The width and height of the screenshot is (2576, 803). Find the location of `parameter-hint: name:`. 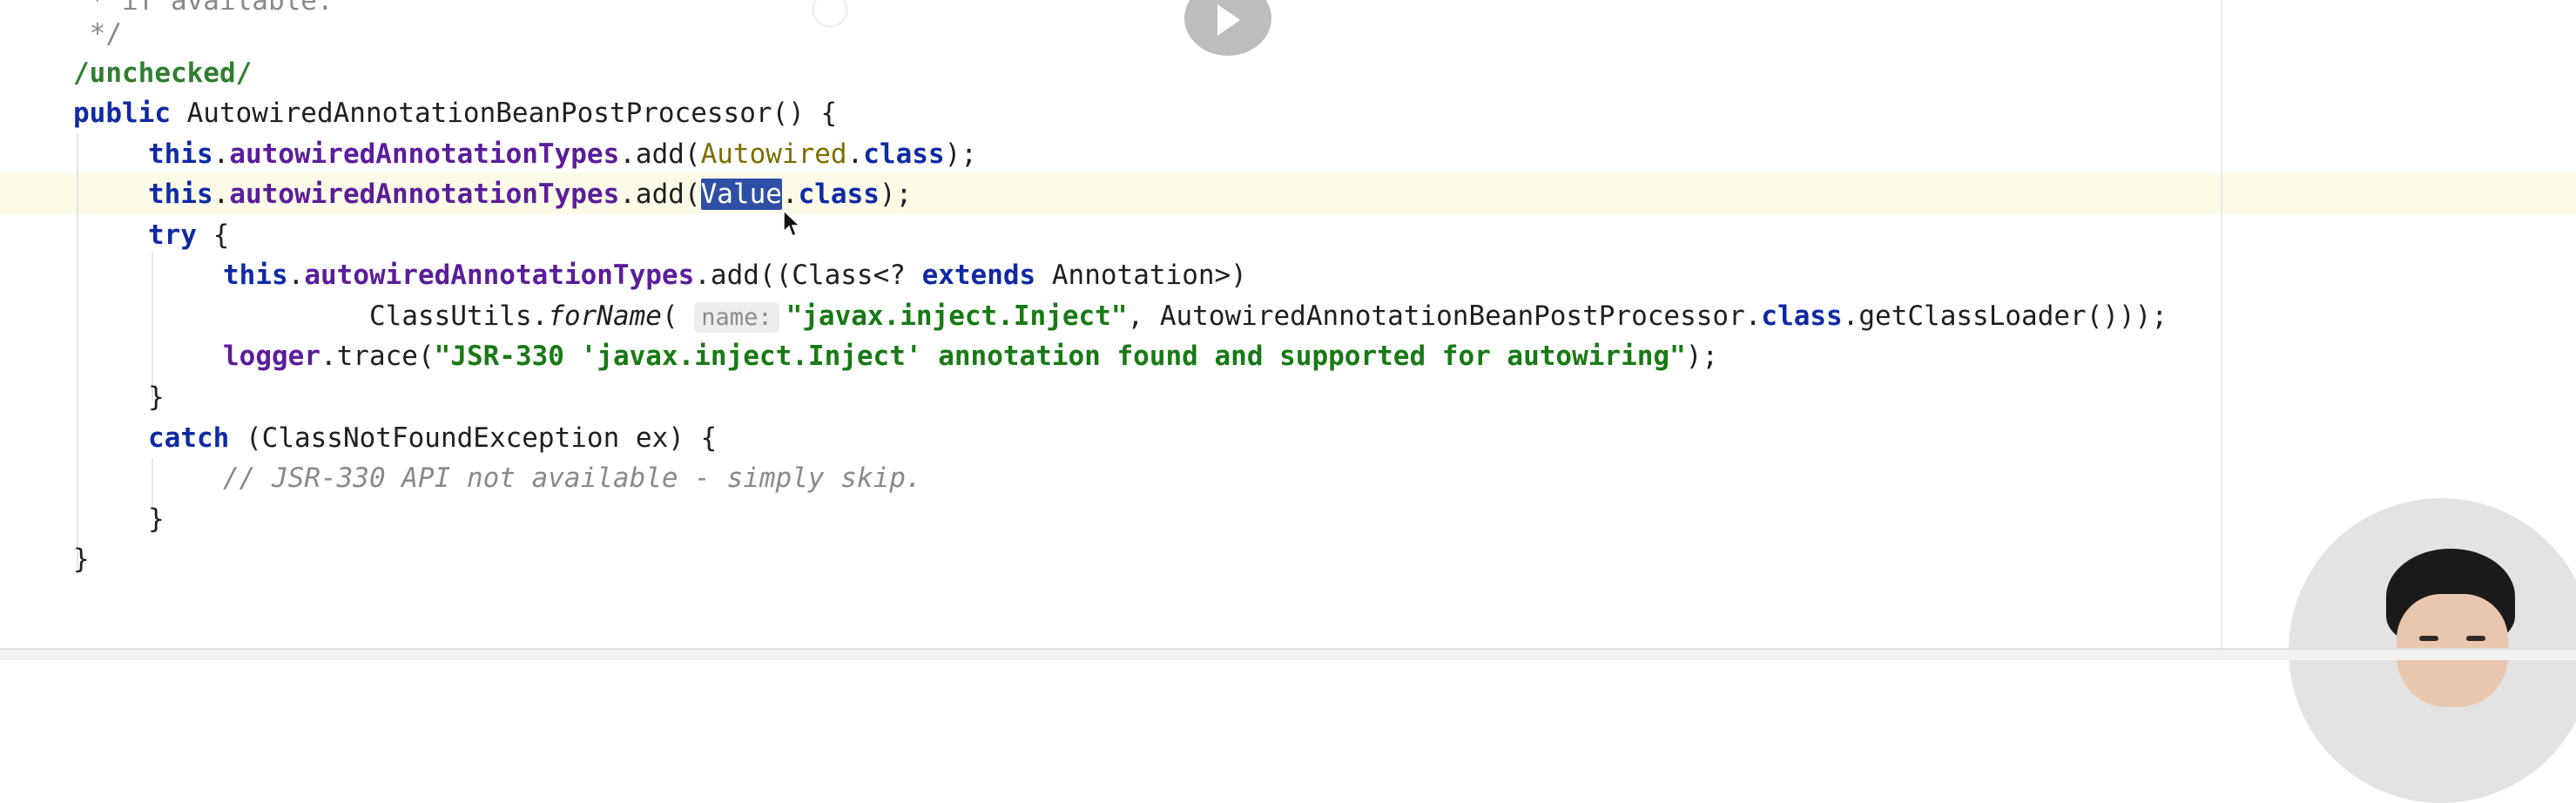

parameter-hint: name: is located at coordinates (737, 317).